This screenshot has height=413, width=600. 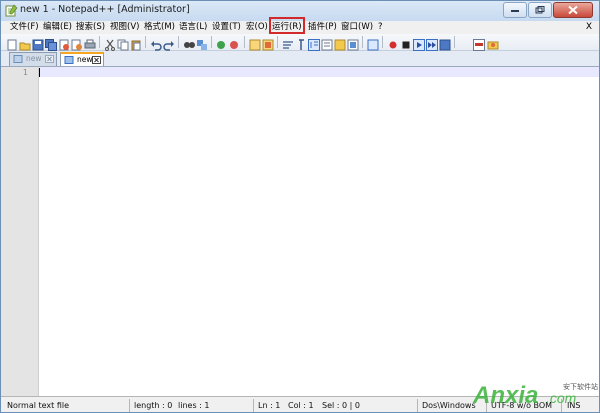 I want to click on new-file-icon, so click(x=12, y=43).